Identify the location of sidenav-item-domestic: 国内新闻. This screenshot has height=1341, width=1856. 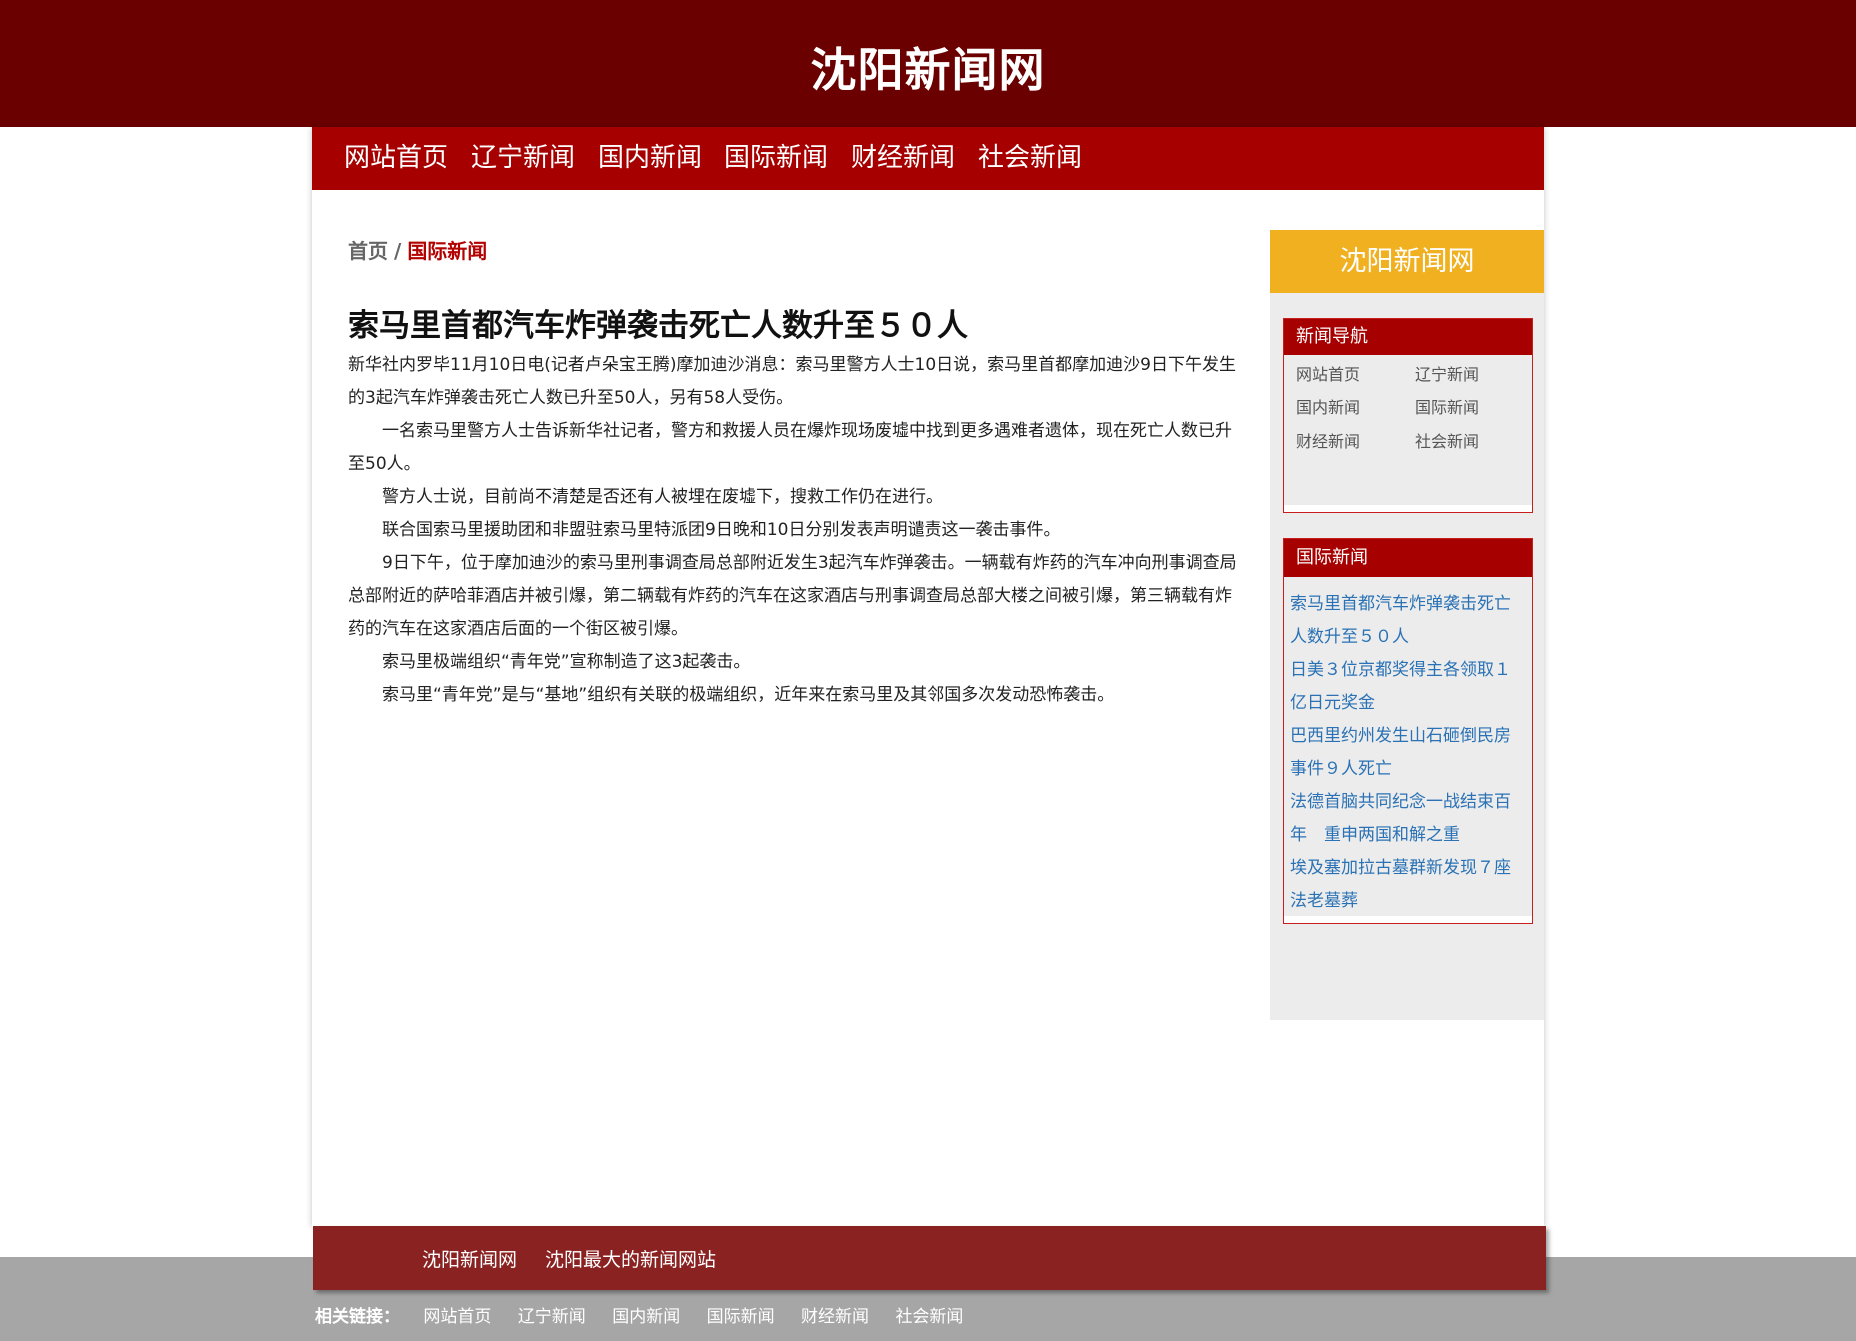
(1328, 406).